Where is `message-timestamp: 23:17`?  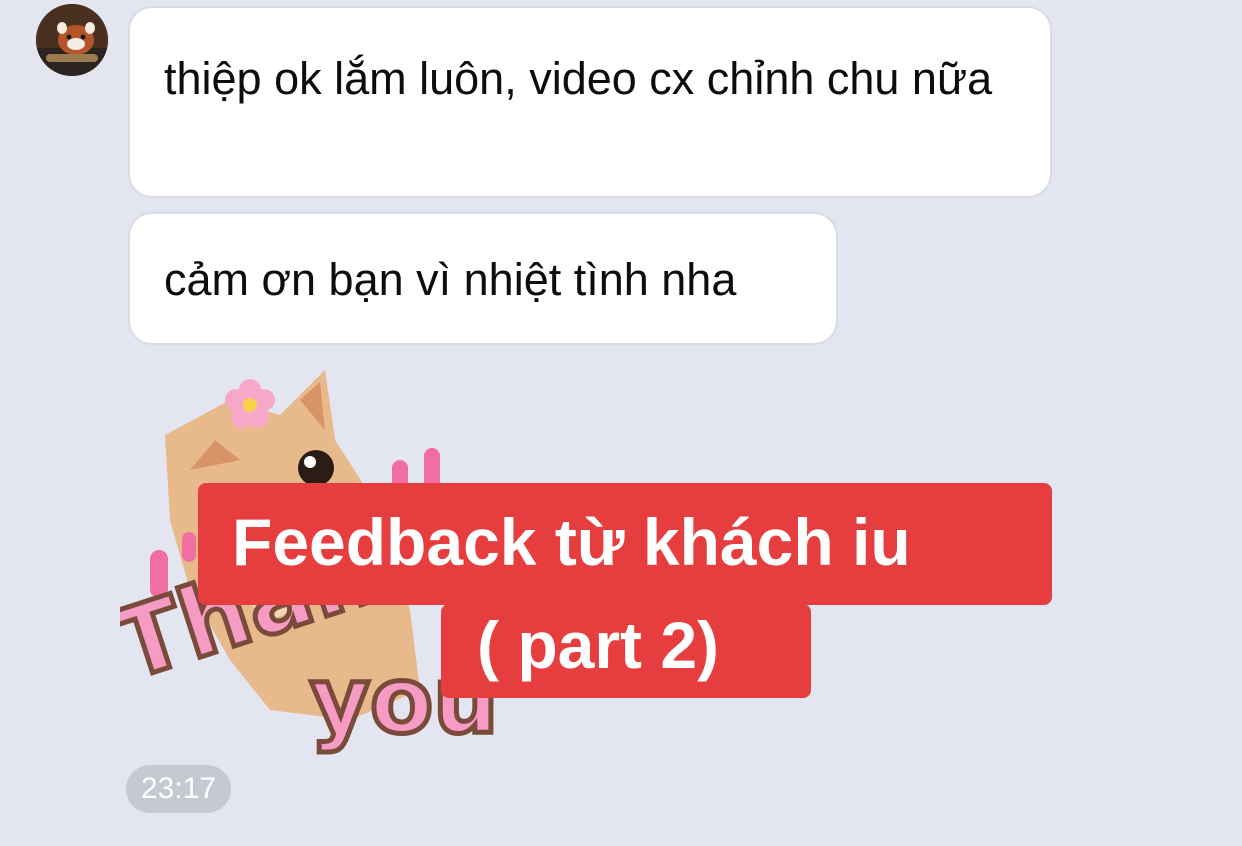
message-timestamp: 23:17 is located at coordinates (178, 789).